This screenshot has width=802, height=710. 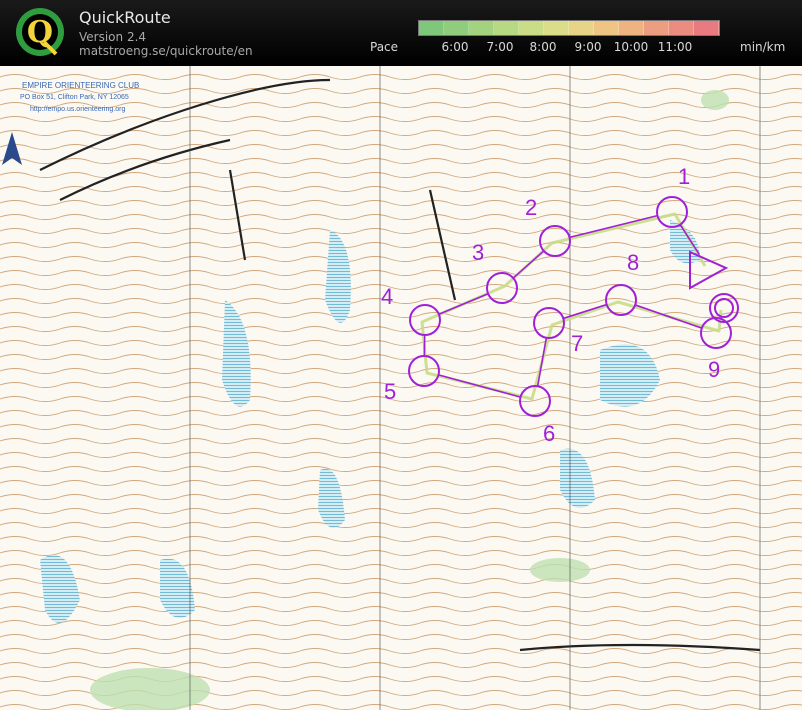 I want to click on pace-tick: 8:00, so click(x=543, y=47).